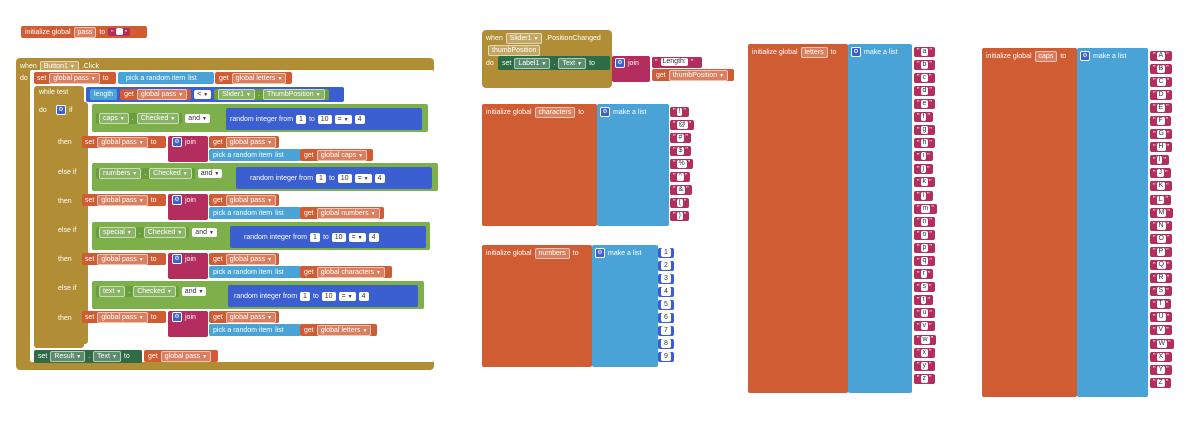 Image resolution: width=1195 pixels, height=430 pixels. I want to click on text-string-block: " g ", so click(924, 130).